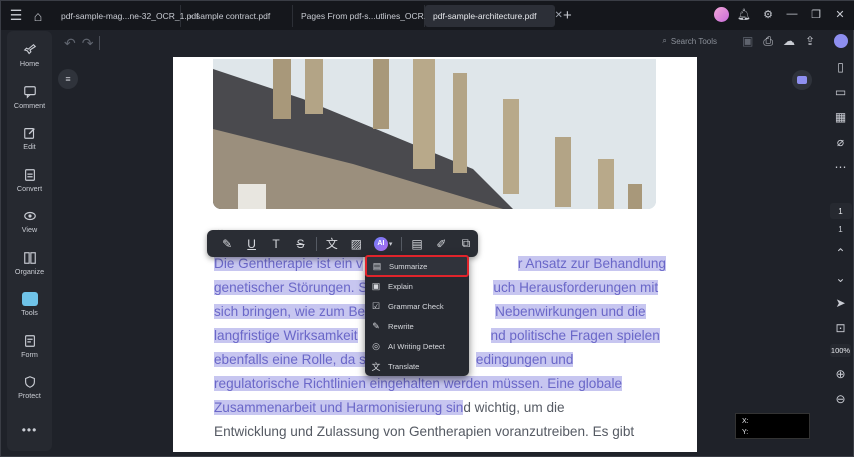 The image size is (854, 457). What do you see at coordinates (840, 302) in the screenshot?
I see `select-cursor-icon: ➤` at bounding box center [840, 302].